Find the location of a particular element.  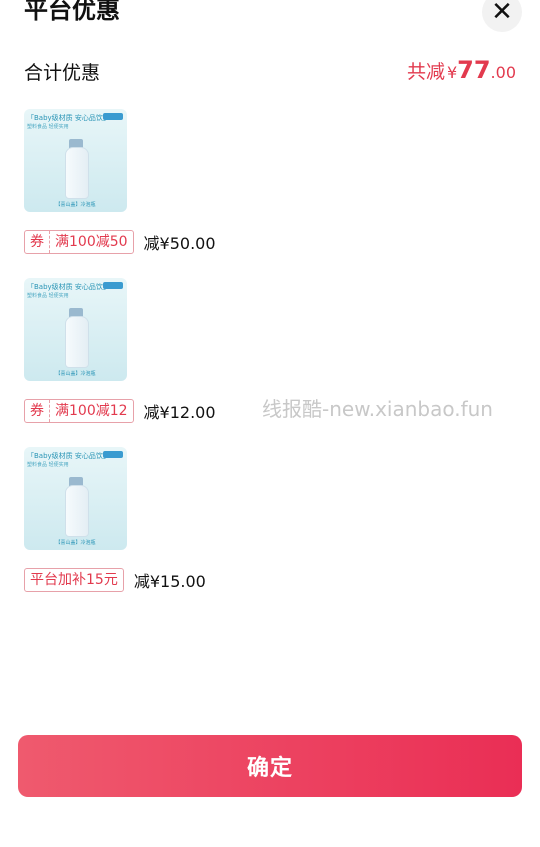

coupon-badge: 券 满100减12 is located at coordinates (79, 411).